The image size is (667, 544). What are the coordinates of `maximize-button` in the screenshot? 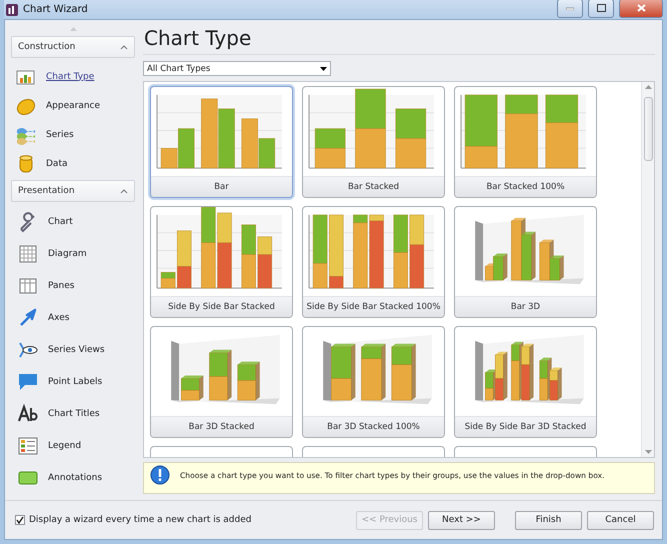 It's located at (601, 9).